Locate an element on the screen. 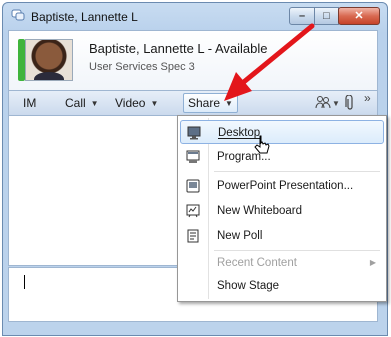 This screenshot has width=391, height=337. presentation-icon is located at coordinates (193, 186).